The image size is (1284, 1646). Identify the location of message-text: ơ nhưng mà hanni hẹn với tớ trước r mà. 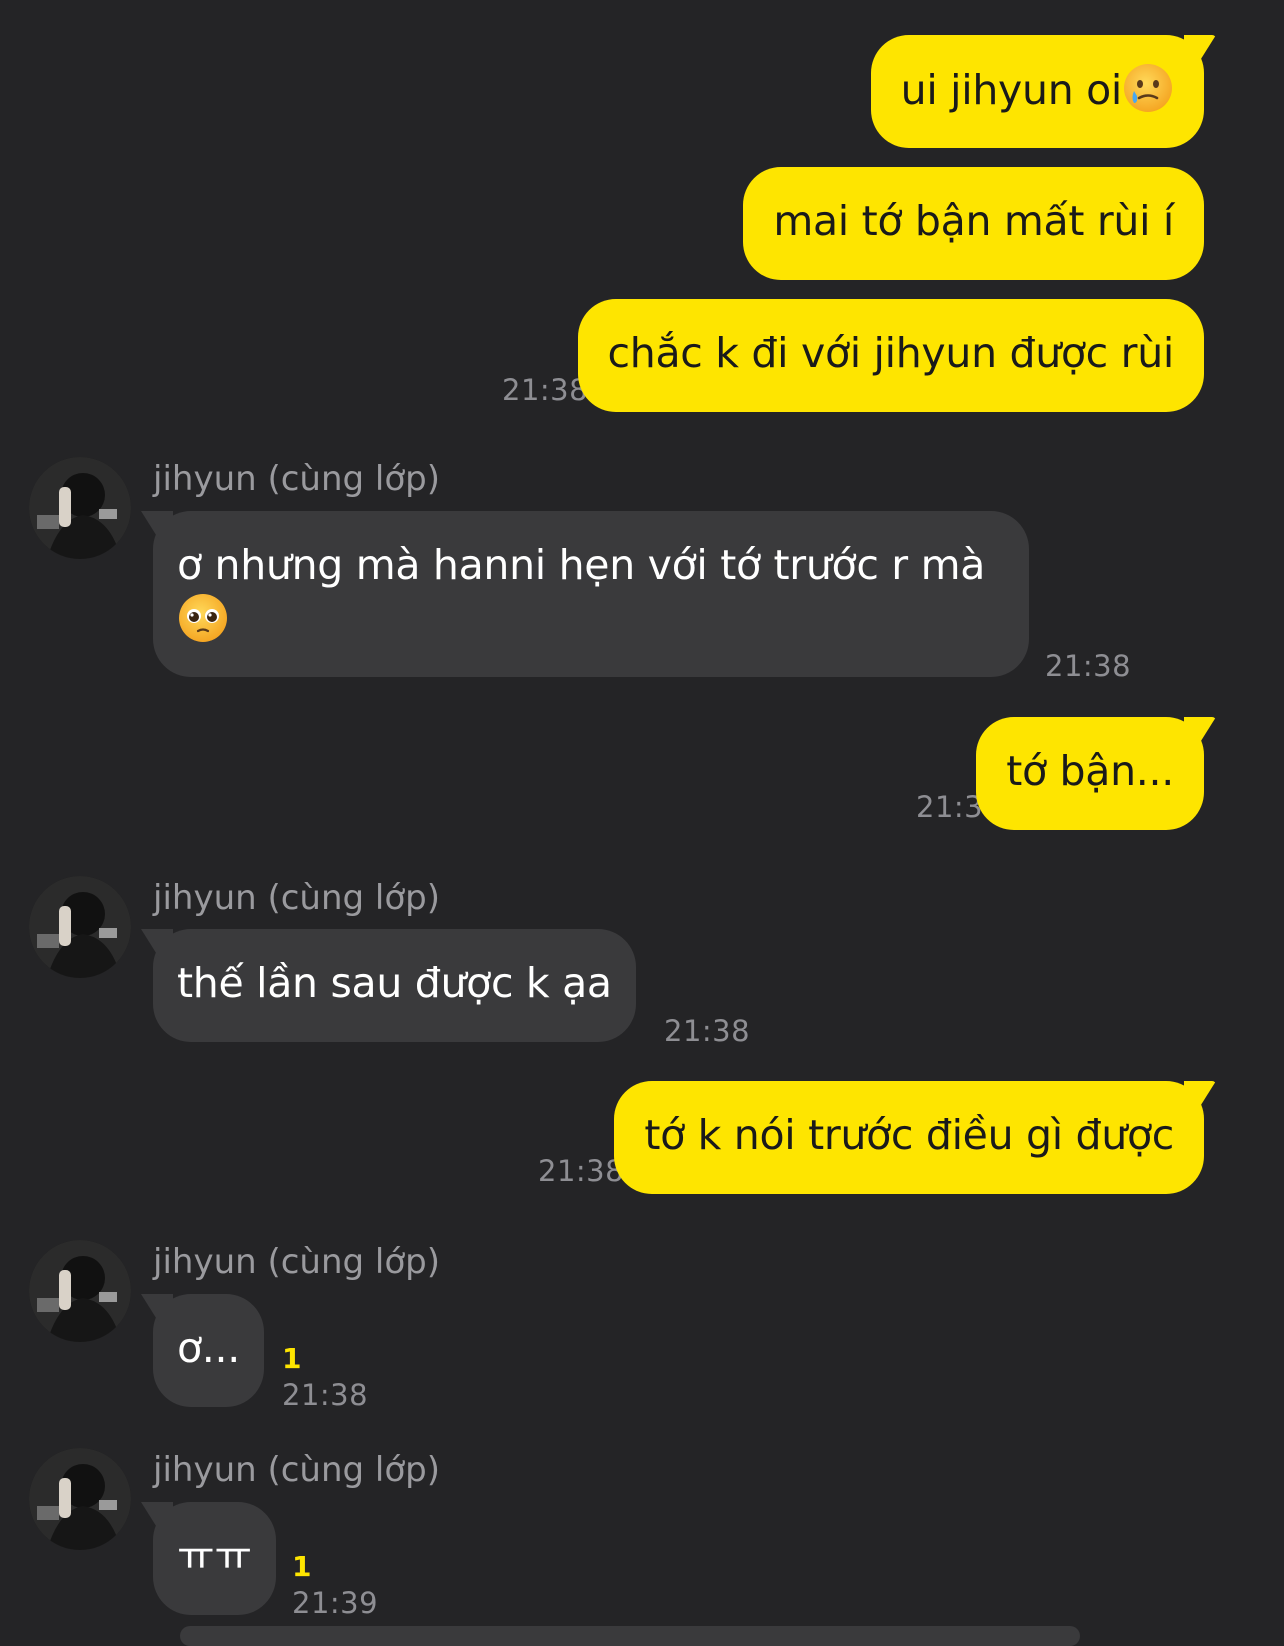
(581, 565).